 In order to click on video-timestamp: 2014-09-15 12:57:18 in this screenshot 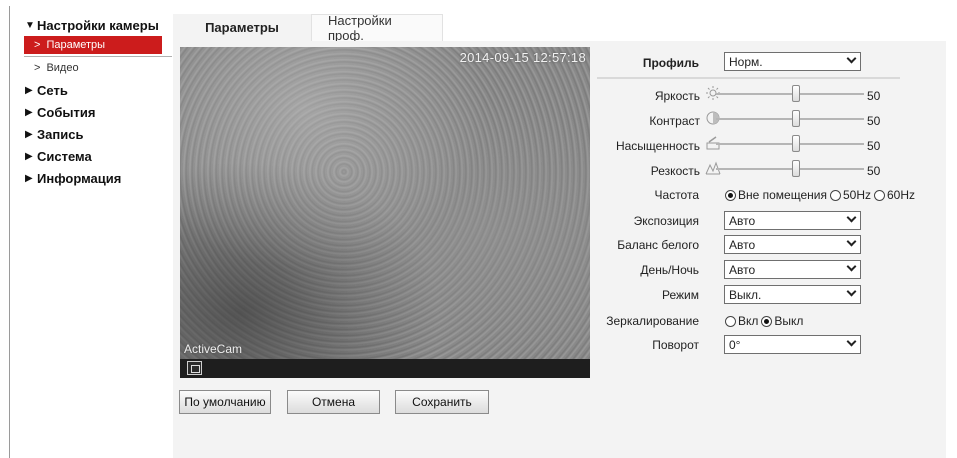, I will do `click(522, 57)`.